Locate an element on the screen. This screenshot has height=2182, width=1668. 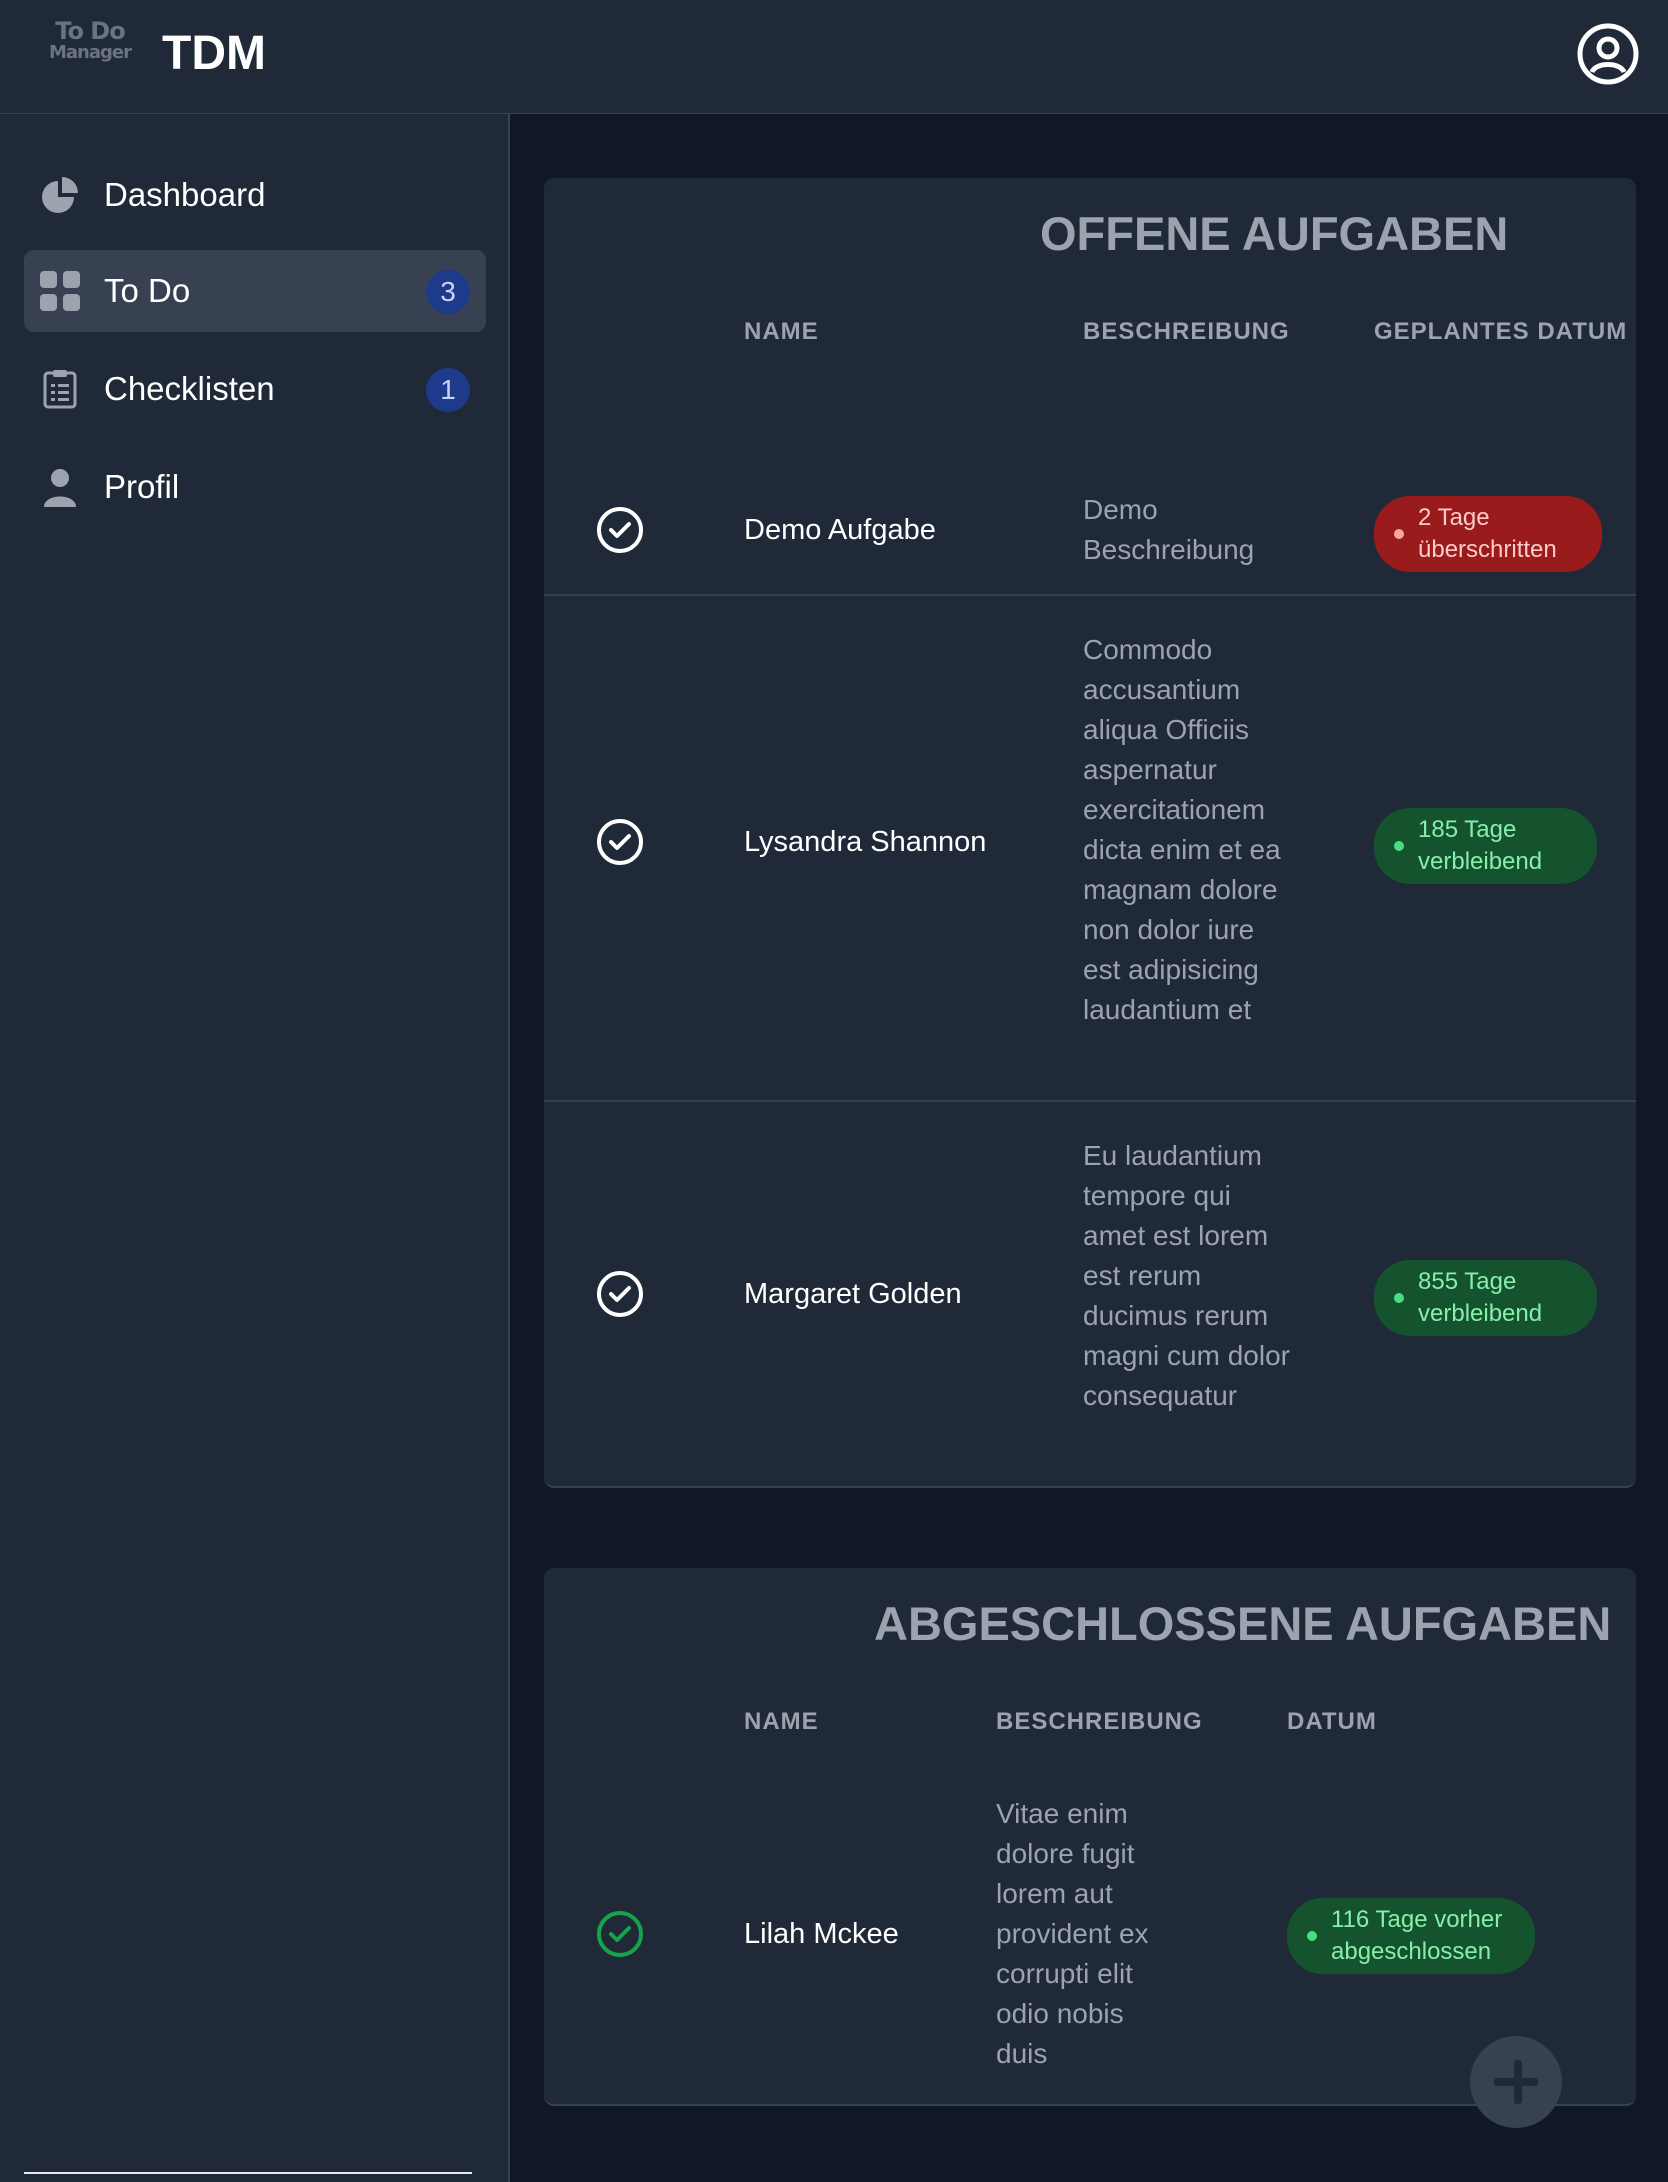
sidebar-item-label: To Do is located at coordinates (147, 290).